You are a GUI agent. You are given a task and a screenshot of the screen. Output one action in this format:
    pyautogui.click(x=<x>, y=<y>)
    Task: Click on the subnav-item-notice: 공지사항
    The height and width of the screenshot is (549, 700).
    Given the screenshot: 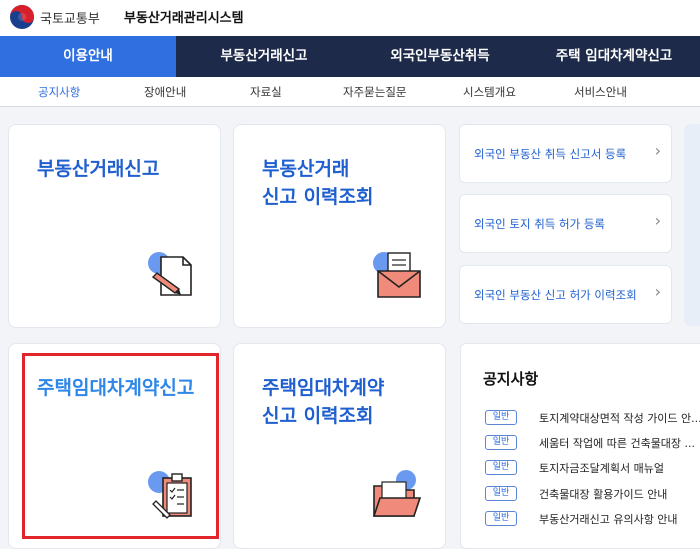 What is the action you would take?
    pyautogui.click(x=59, y=92)
    